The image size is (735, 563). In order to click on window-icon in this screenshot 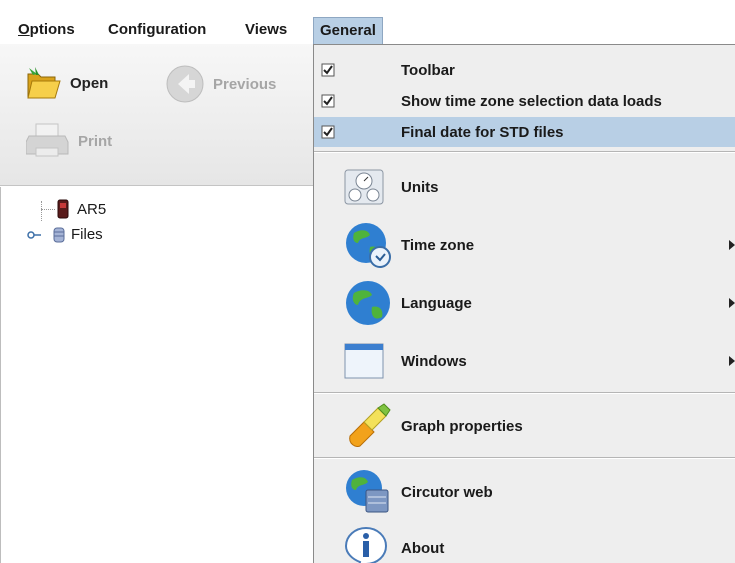, I will do `click(364, 361)`.